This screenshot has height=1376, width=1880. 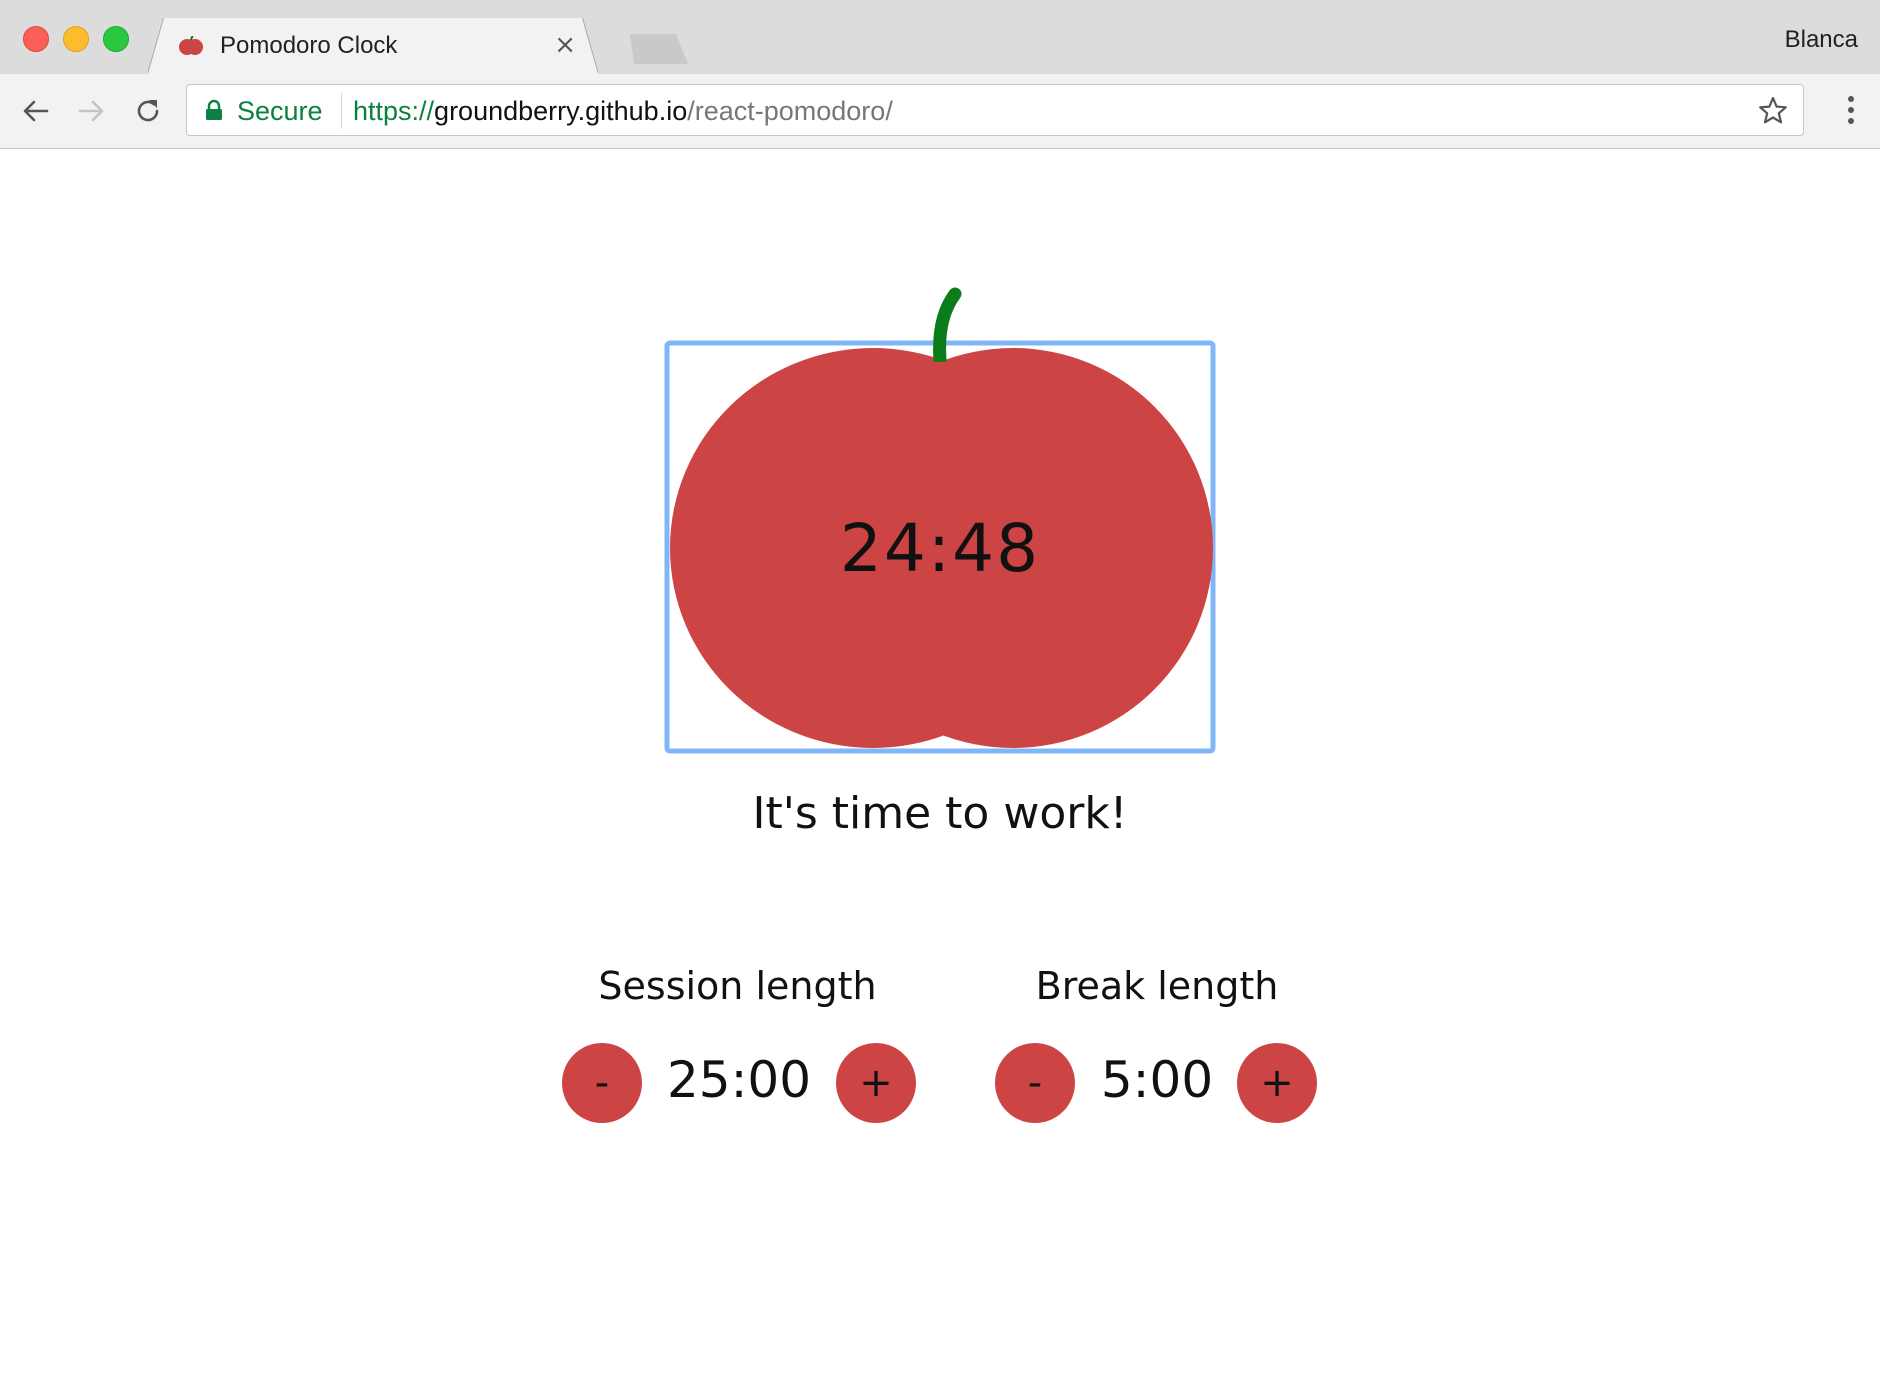 What do you see at coordinates (76, 39) in the screenshot?
I see `window-minimize-button` at bounding box center [76, 39].